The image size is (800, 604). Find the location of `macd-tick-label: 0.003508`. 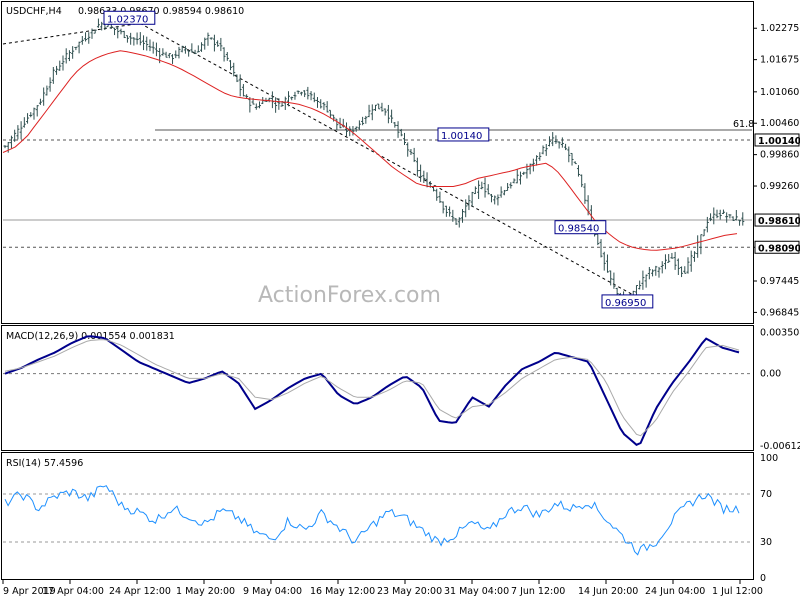

macd-tick-label: 0.003508 is located at coordinates (780, 332).